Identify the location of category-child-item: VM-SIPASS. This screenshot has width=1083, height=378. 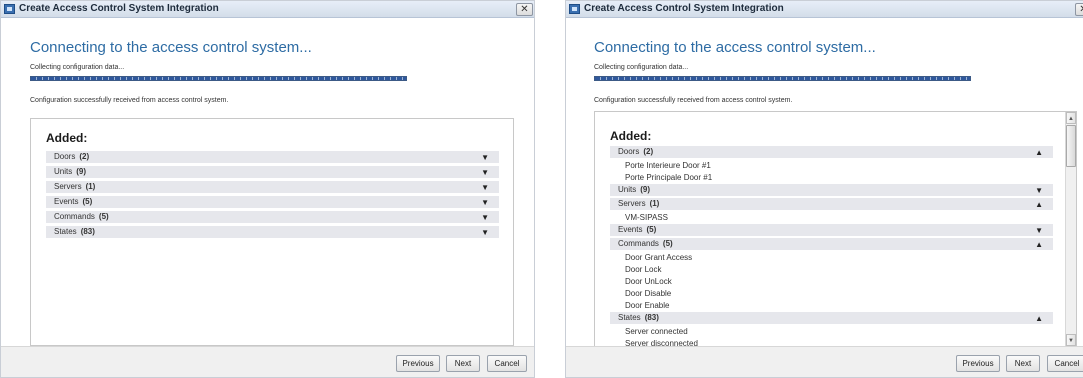
(646, 217).